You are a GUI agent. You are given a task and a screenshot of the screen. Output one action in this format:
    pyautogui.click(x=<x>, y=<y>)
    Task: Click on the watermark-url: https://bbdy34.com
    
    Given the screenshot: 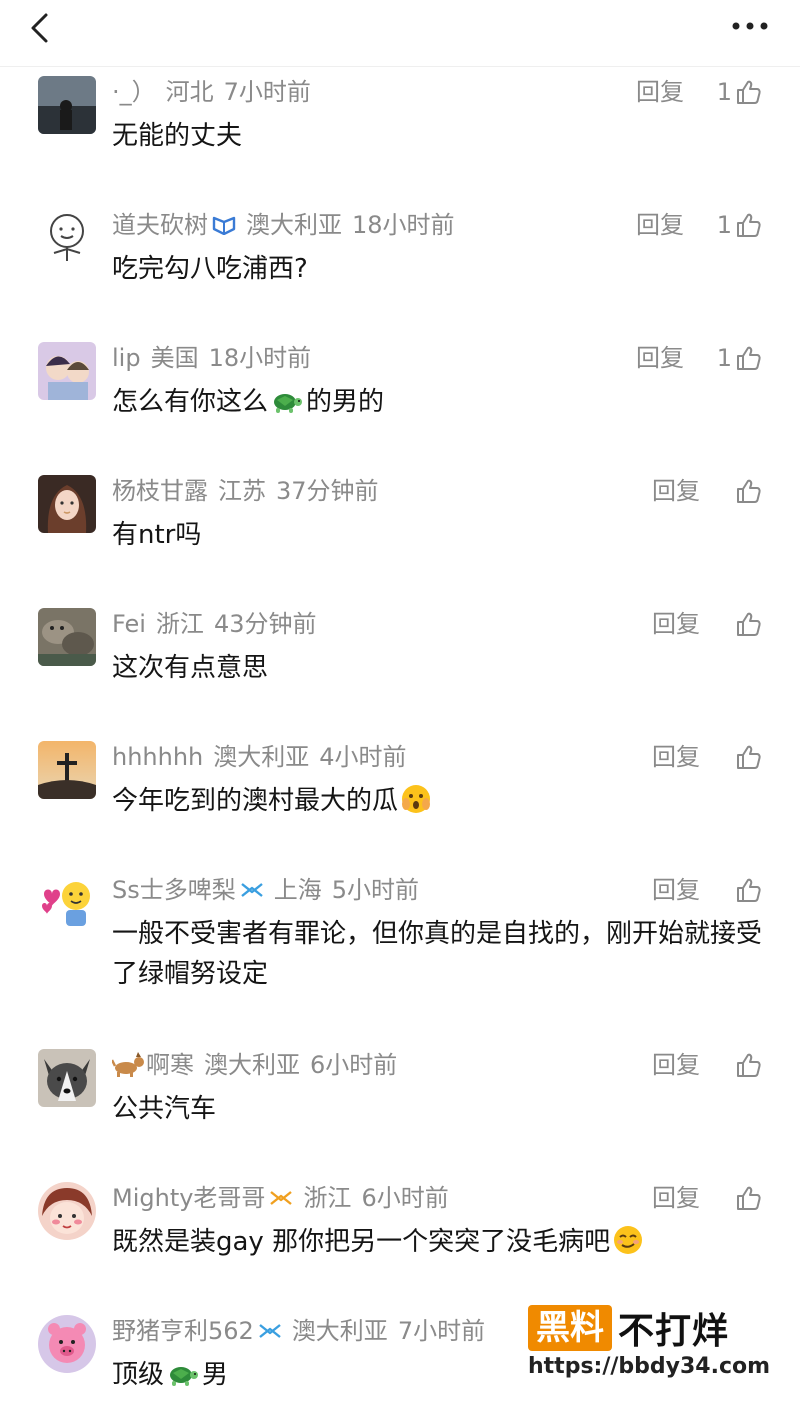 What is the action you would take?
    pyautogui.click(x=649, y=1366)
    